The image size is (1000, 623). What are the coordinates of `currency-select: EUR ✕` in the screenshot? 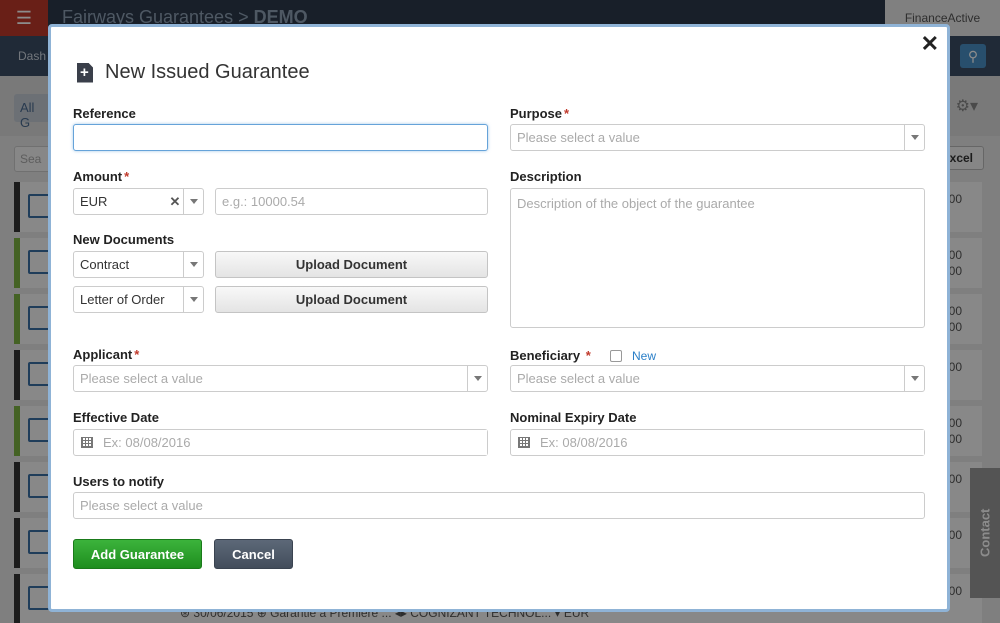 It's located at (138, 201).